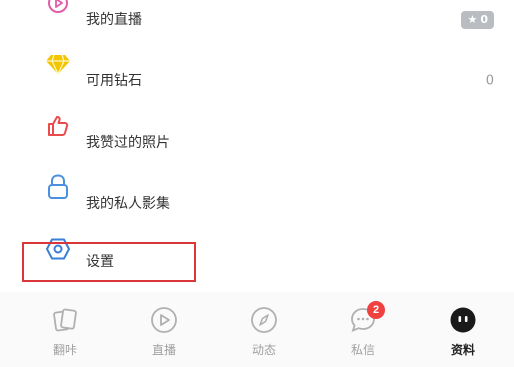 The image size is (514, 367). What do you see at coordinates (58, 187) in the screenshot?
I see `lock-icon` at bounding box center [58, 187].